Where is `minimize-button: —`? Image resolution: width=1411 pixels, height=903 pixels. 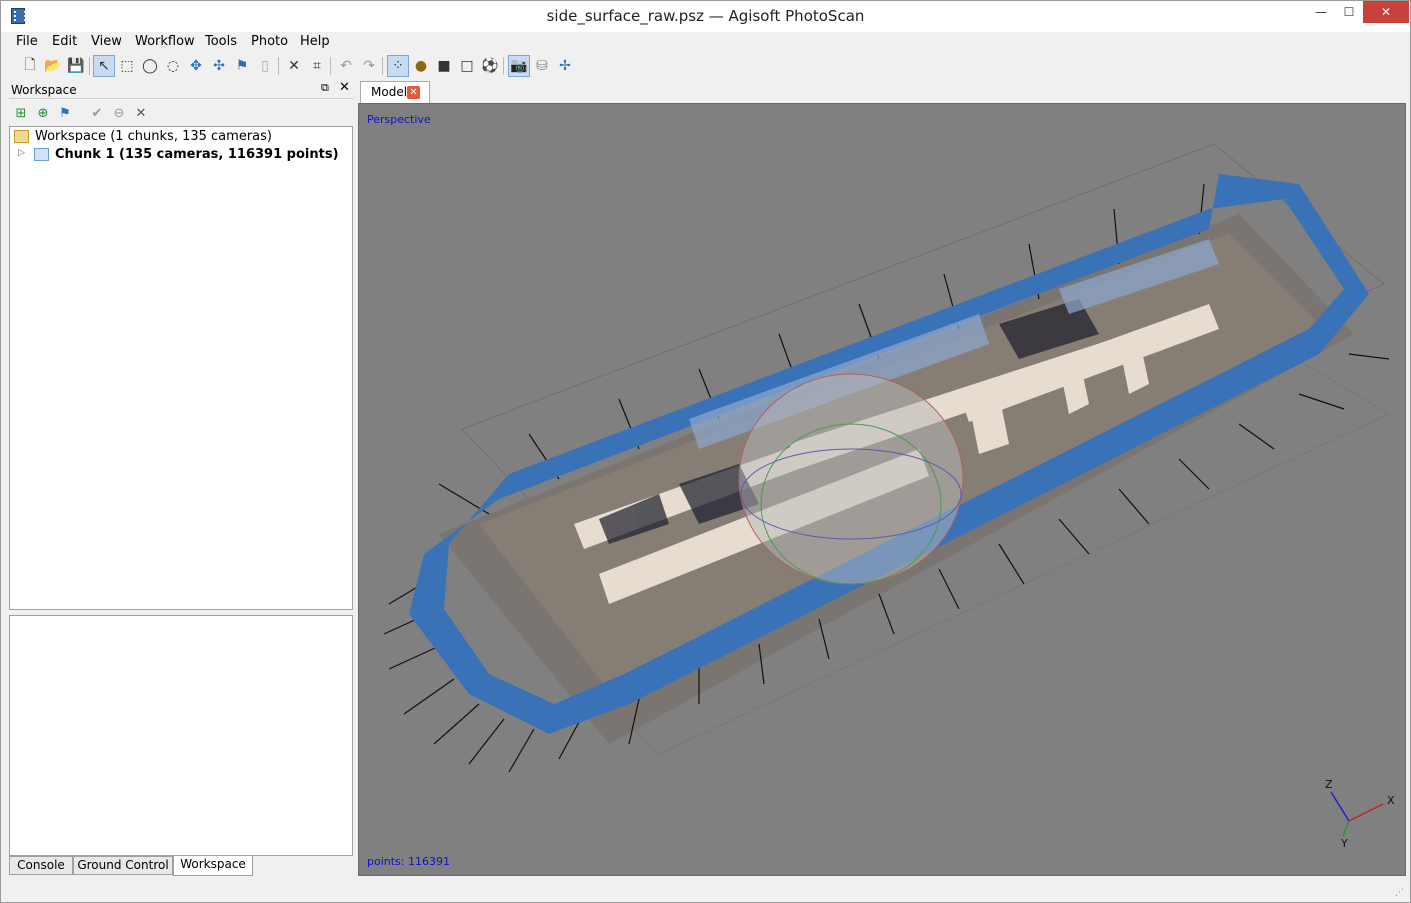 minimize-button: — is located at coordinates (1321, 12).